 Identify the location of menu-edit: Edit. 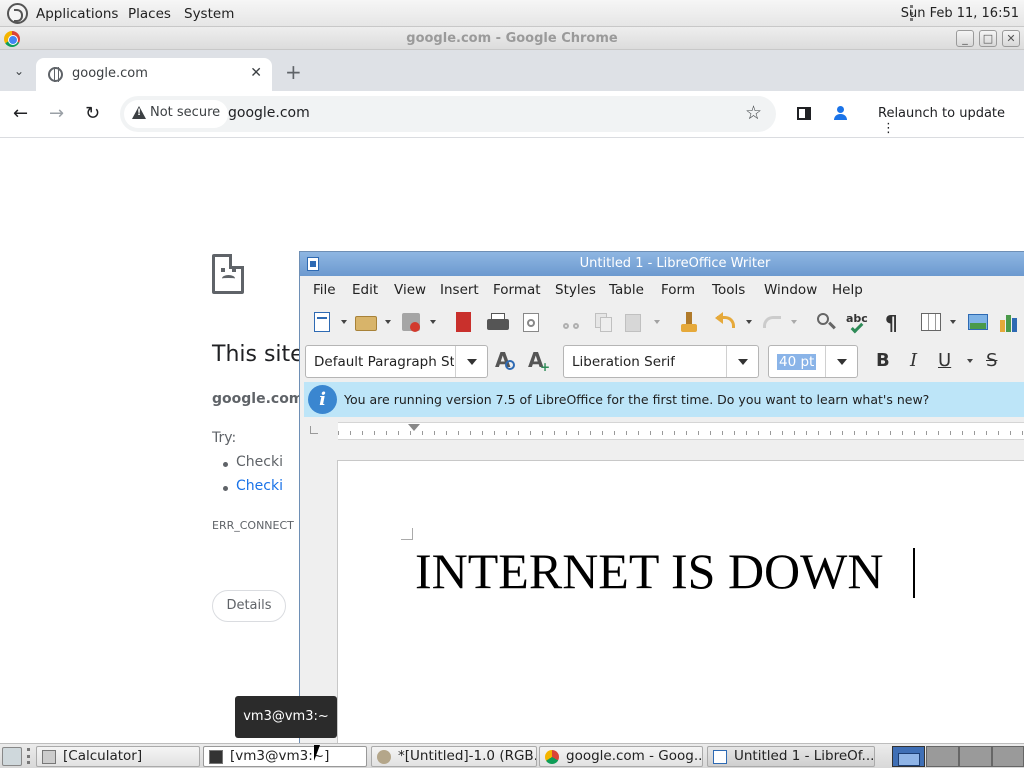
(365, 290).